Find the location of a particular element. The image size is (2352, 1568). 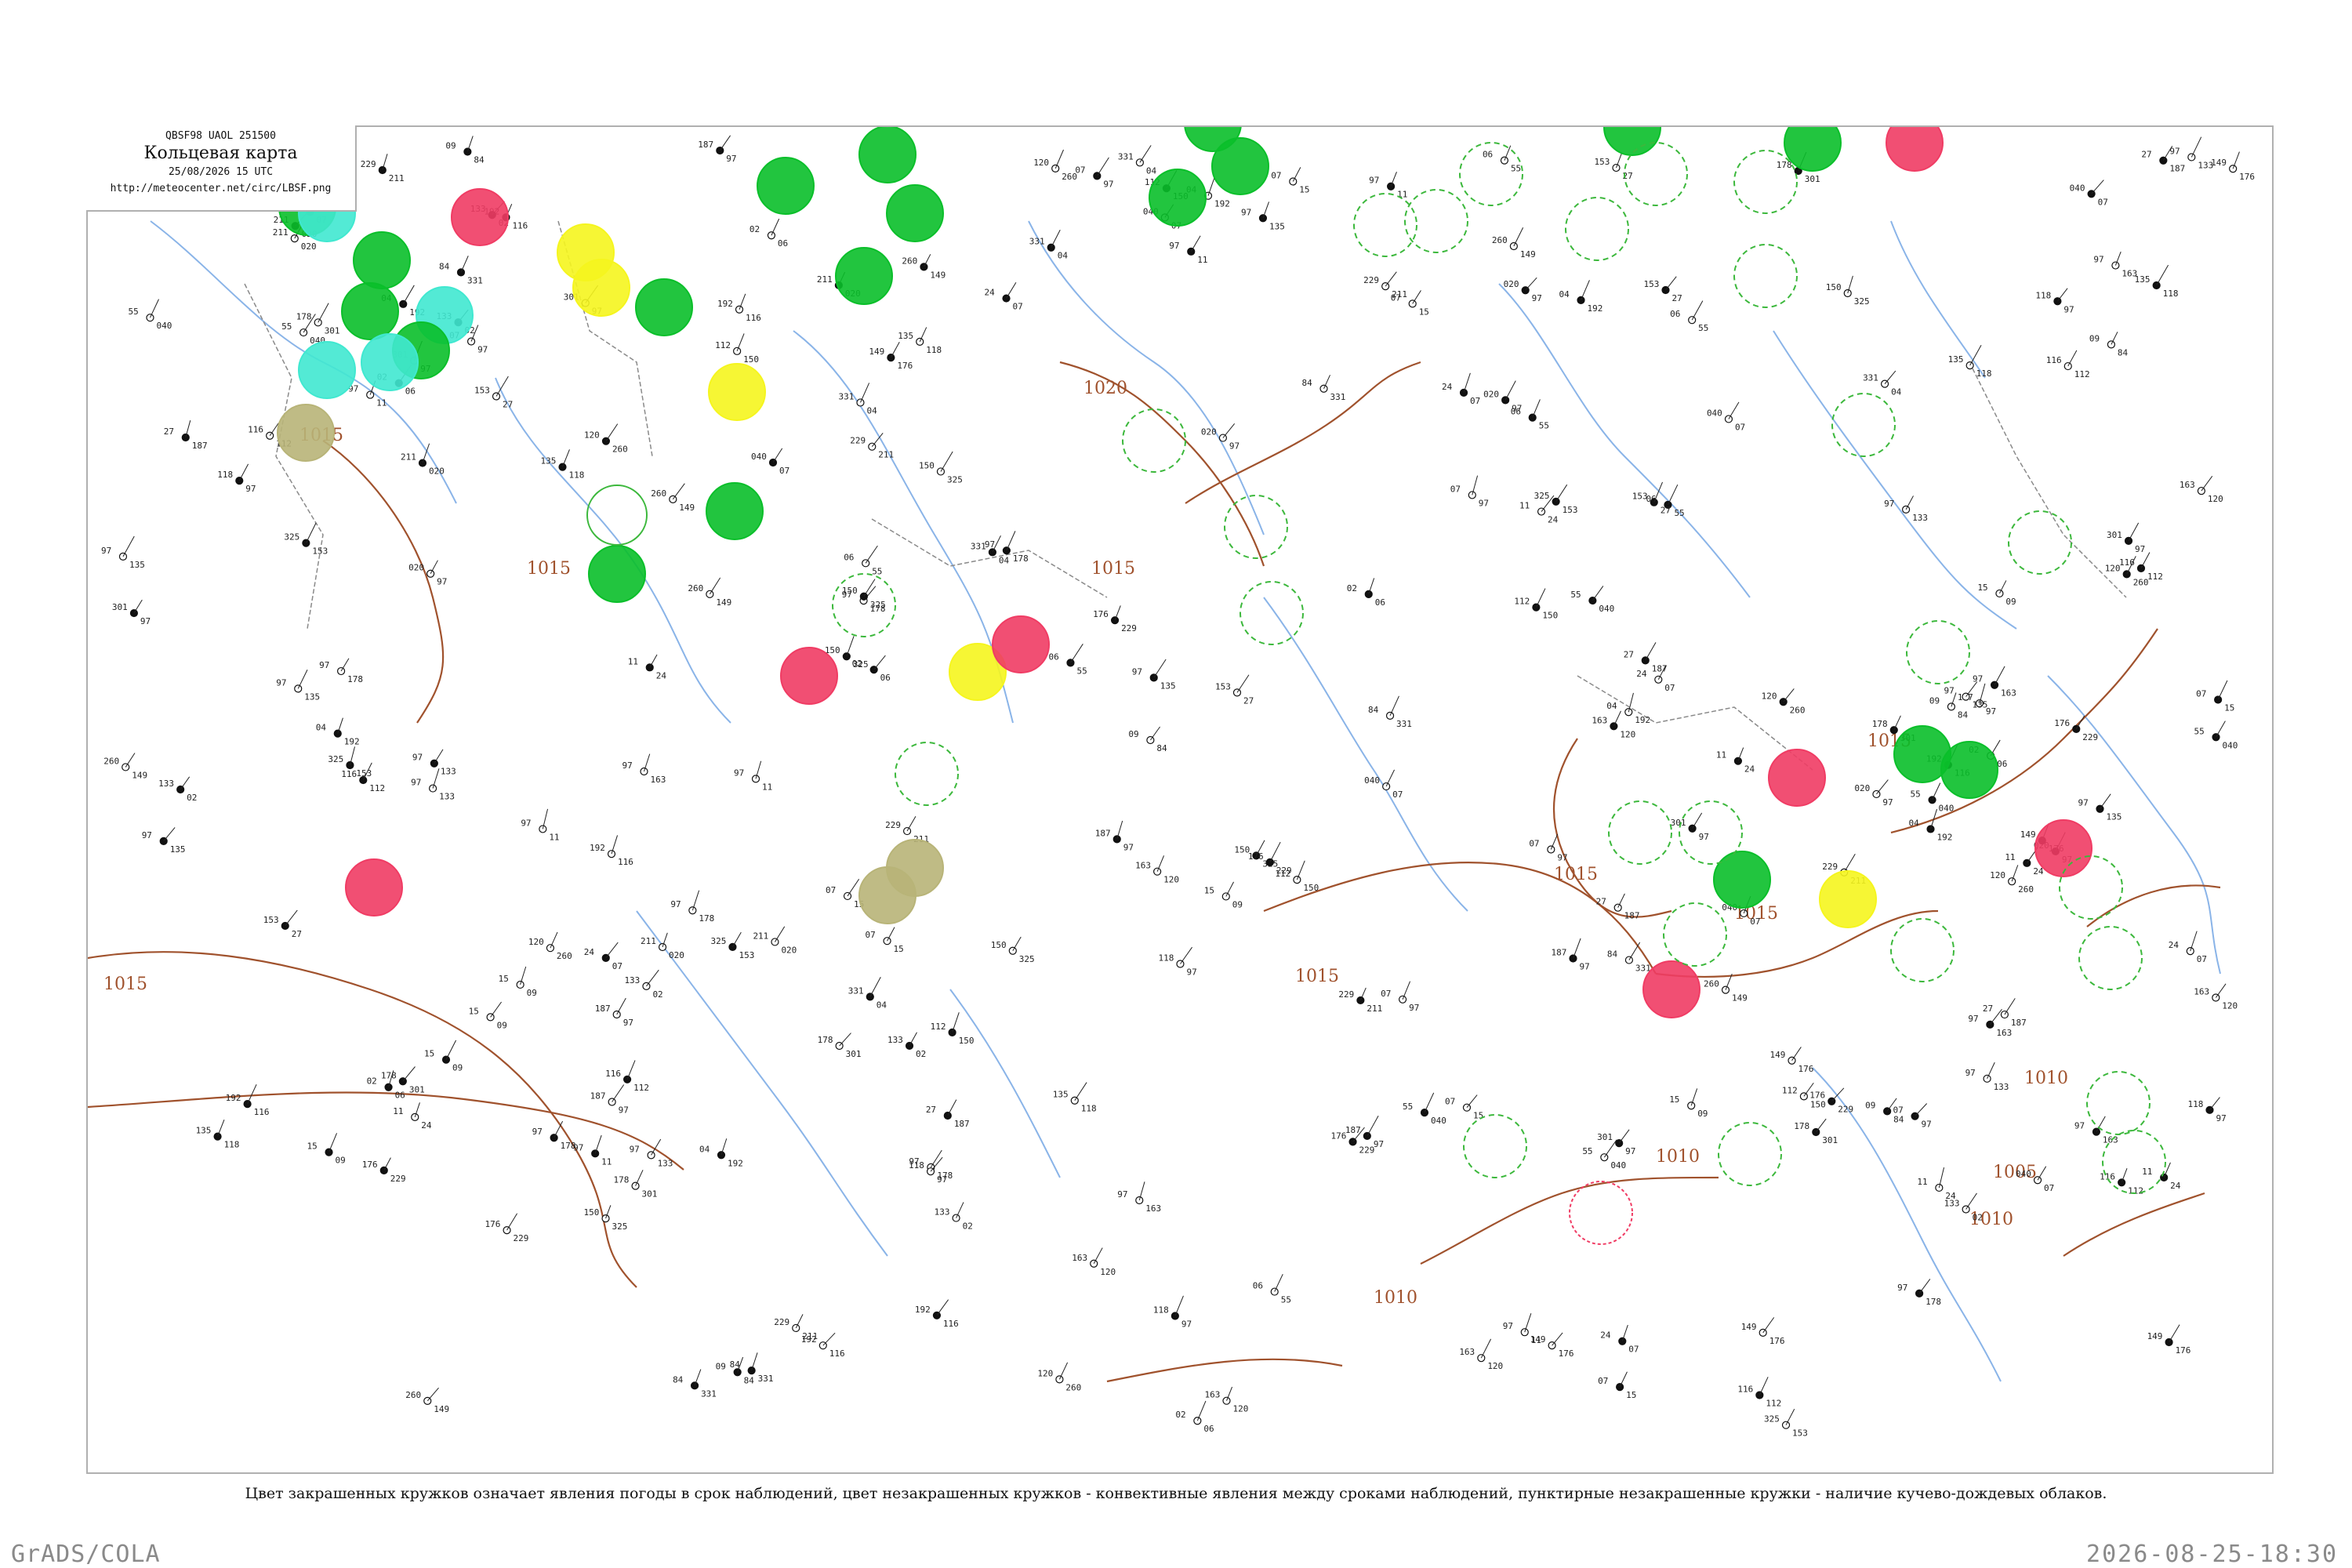

isobar-label: 1010 is located at coordinates (2046, 1078).